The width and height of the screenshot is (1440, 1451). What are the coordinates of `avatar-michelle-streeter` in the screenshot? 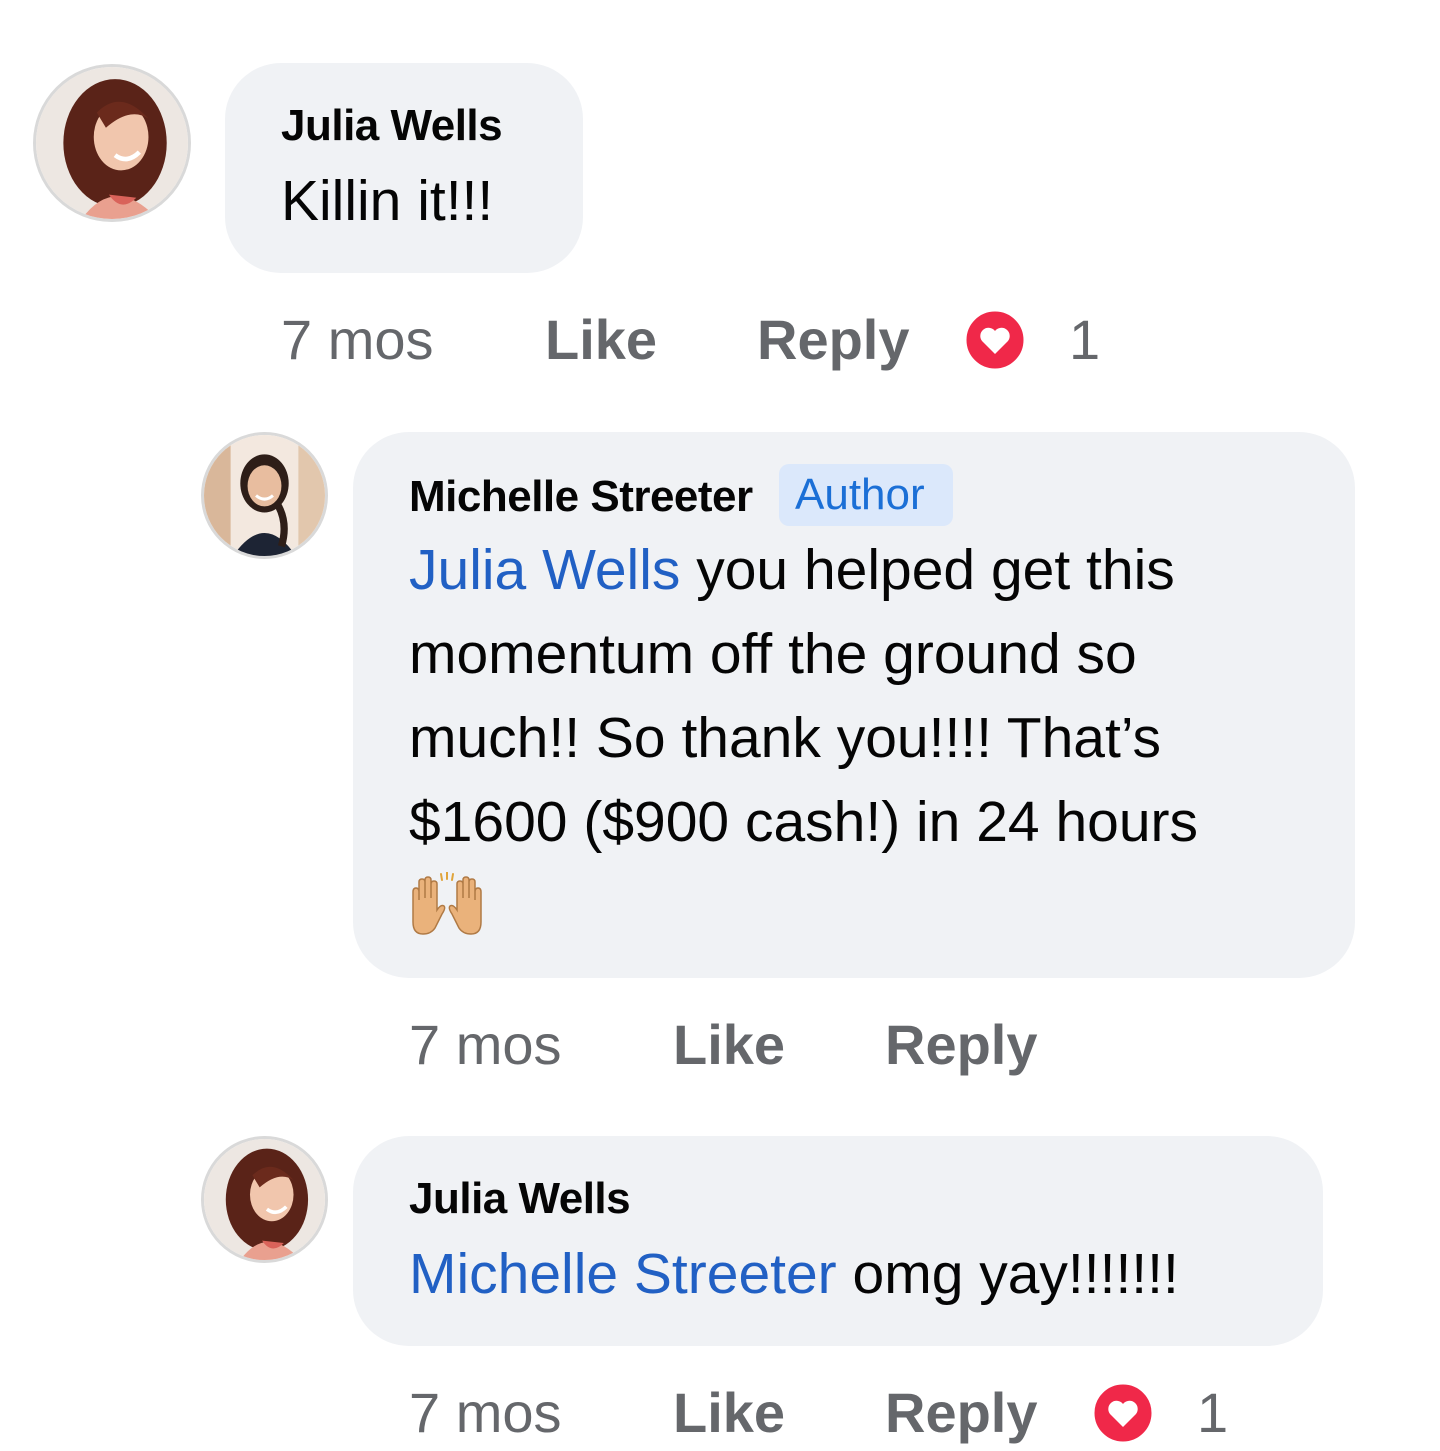 It's located at (264, 495).